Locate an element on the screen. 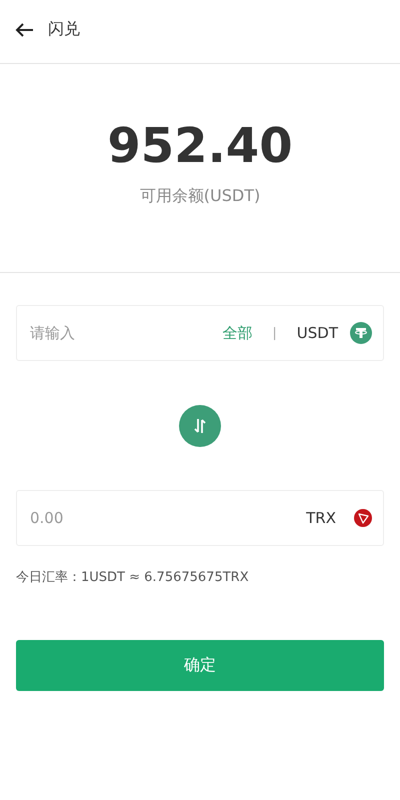  back-arrow-icon is located at coordinates (24, 30).